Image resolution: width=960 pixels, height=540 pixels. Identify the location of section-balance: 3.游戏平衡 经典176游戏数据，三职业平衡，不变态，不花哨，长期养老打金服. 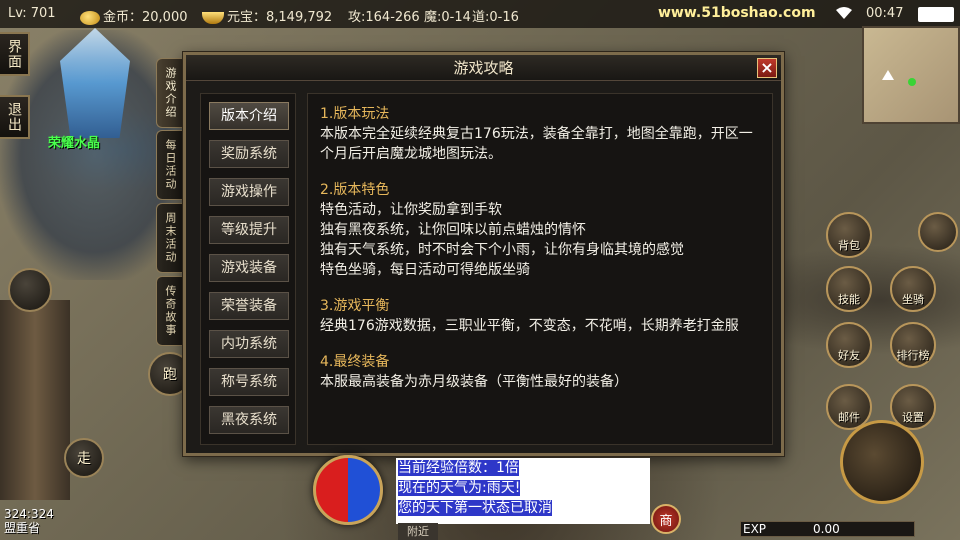
(540, 316).